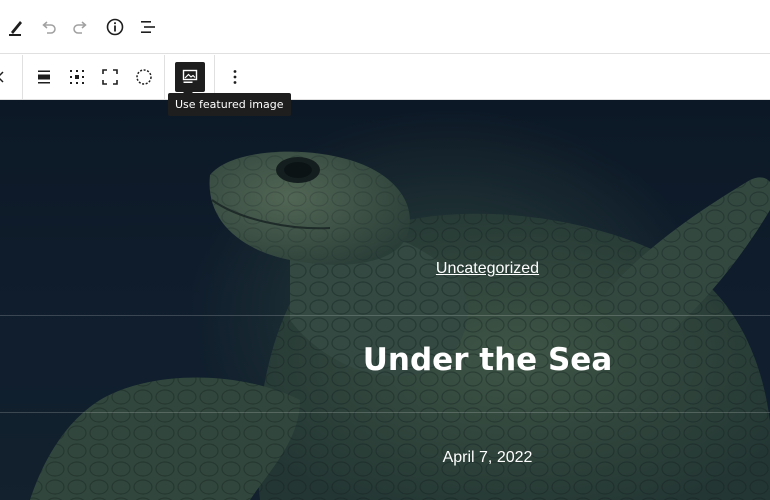  Describe the element at coordinates (229, 104) in the screenshot. I see `tooltip: Use featured image` at that location.